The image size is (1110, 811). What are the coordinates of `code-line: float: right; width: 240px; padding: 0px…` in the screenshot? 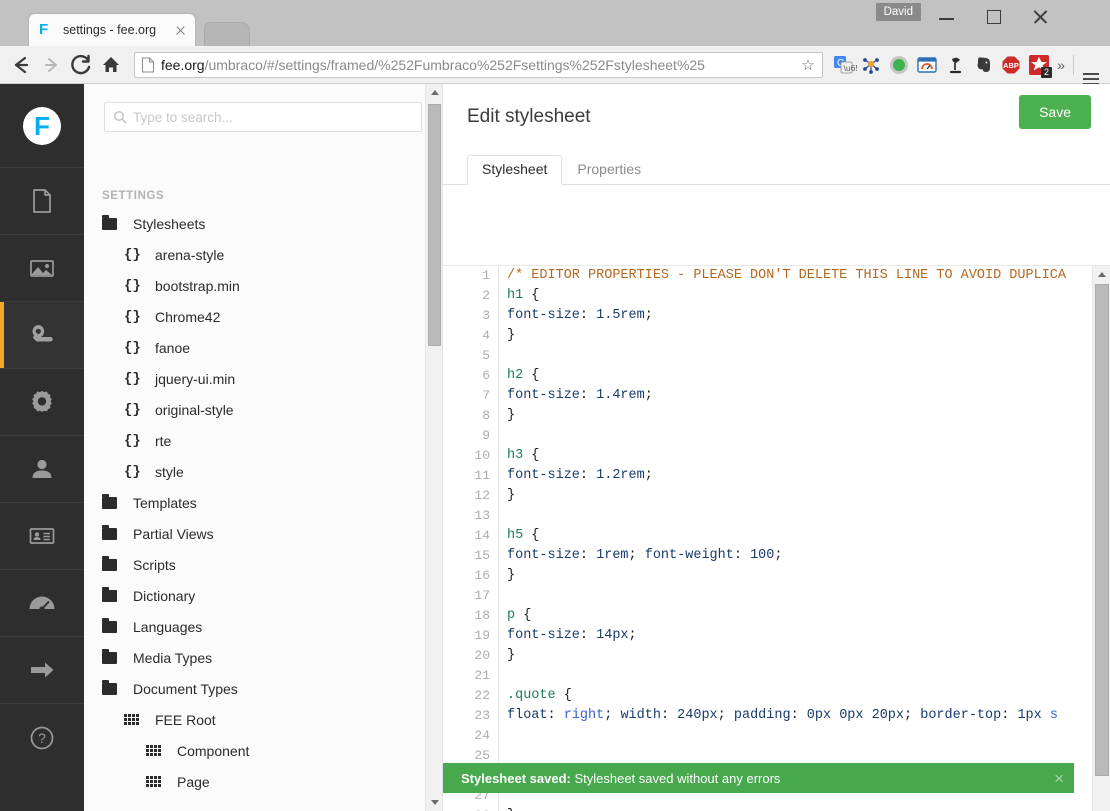 It's located at (796, 716).